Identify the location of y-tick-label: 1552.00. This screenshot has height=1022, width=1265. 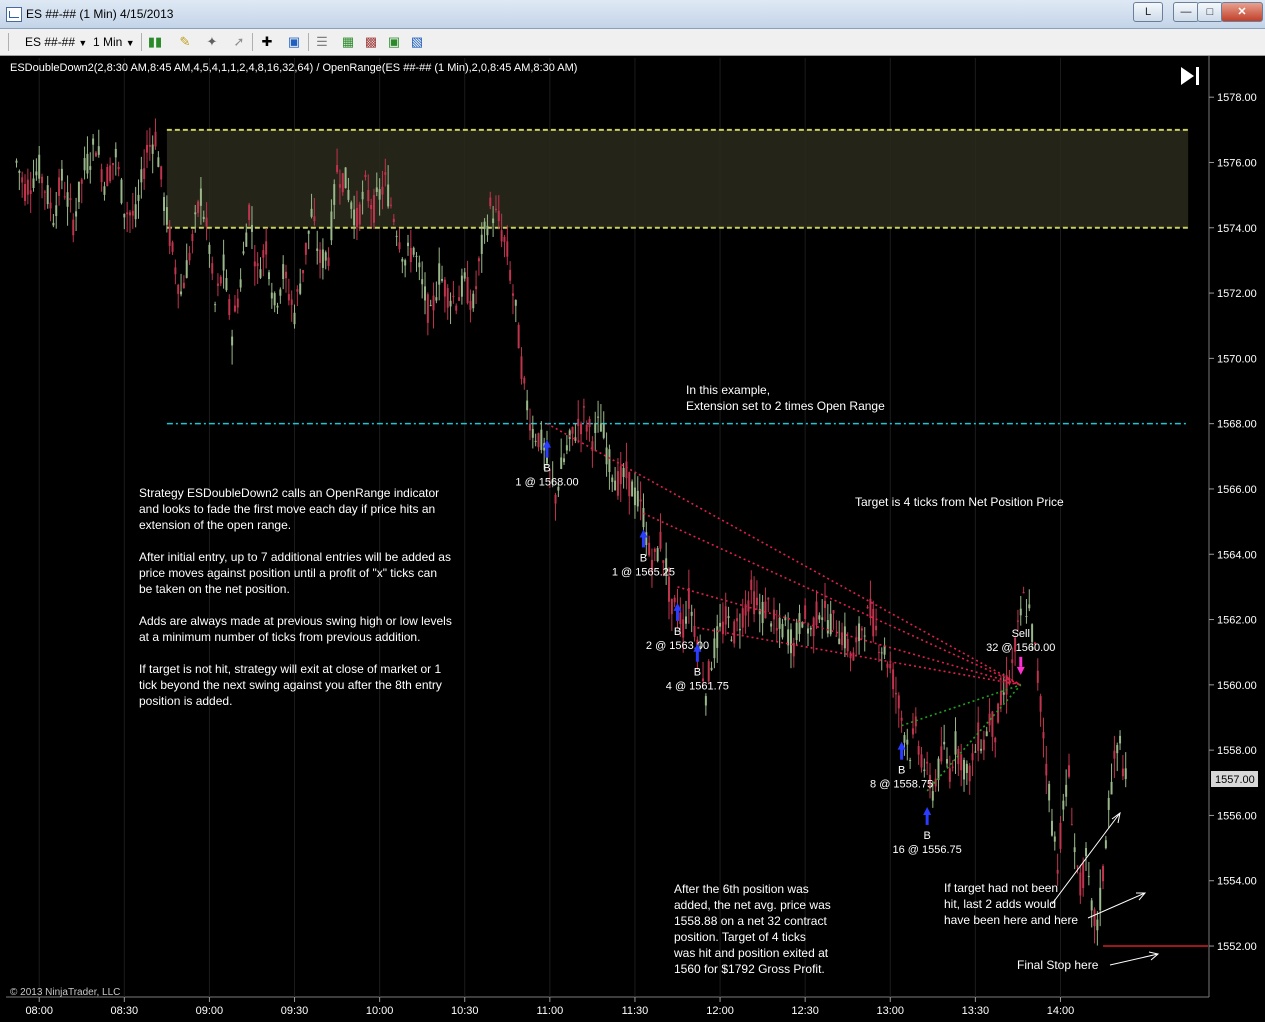
(1237, 947).